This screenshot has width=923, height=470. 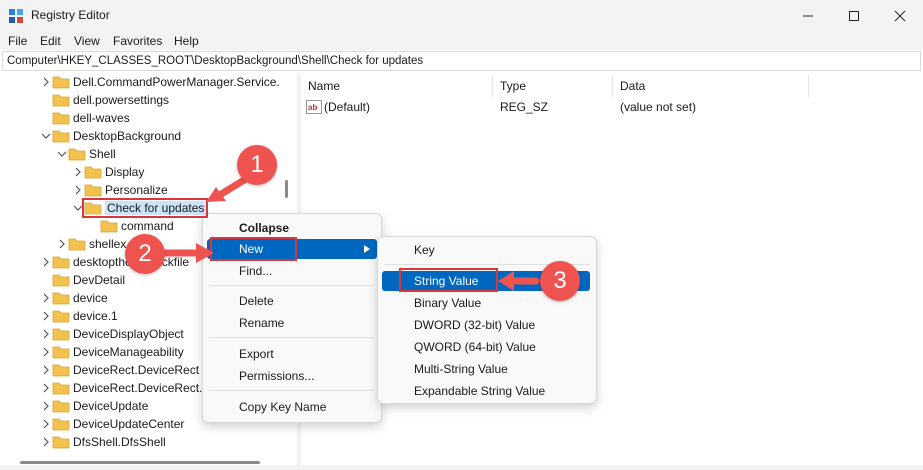 I want to click on tree-node: DfsShell.DfsShell, so click(x=103, y=442).